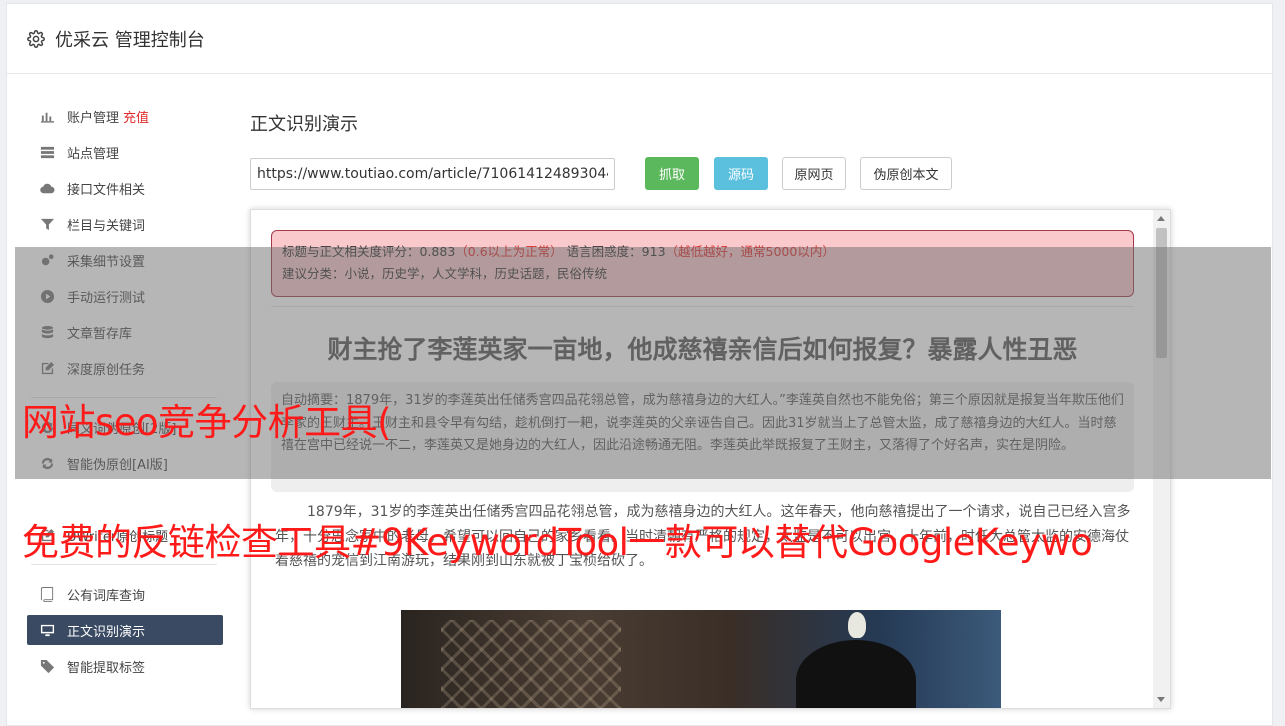 The image size is (1285, 726). Describe the element at coordinates (672, 173) in the screenshot. I see `fetch-button: 抓取` at that location.